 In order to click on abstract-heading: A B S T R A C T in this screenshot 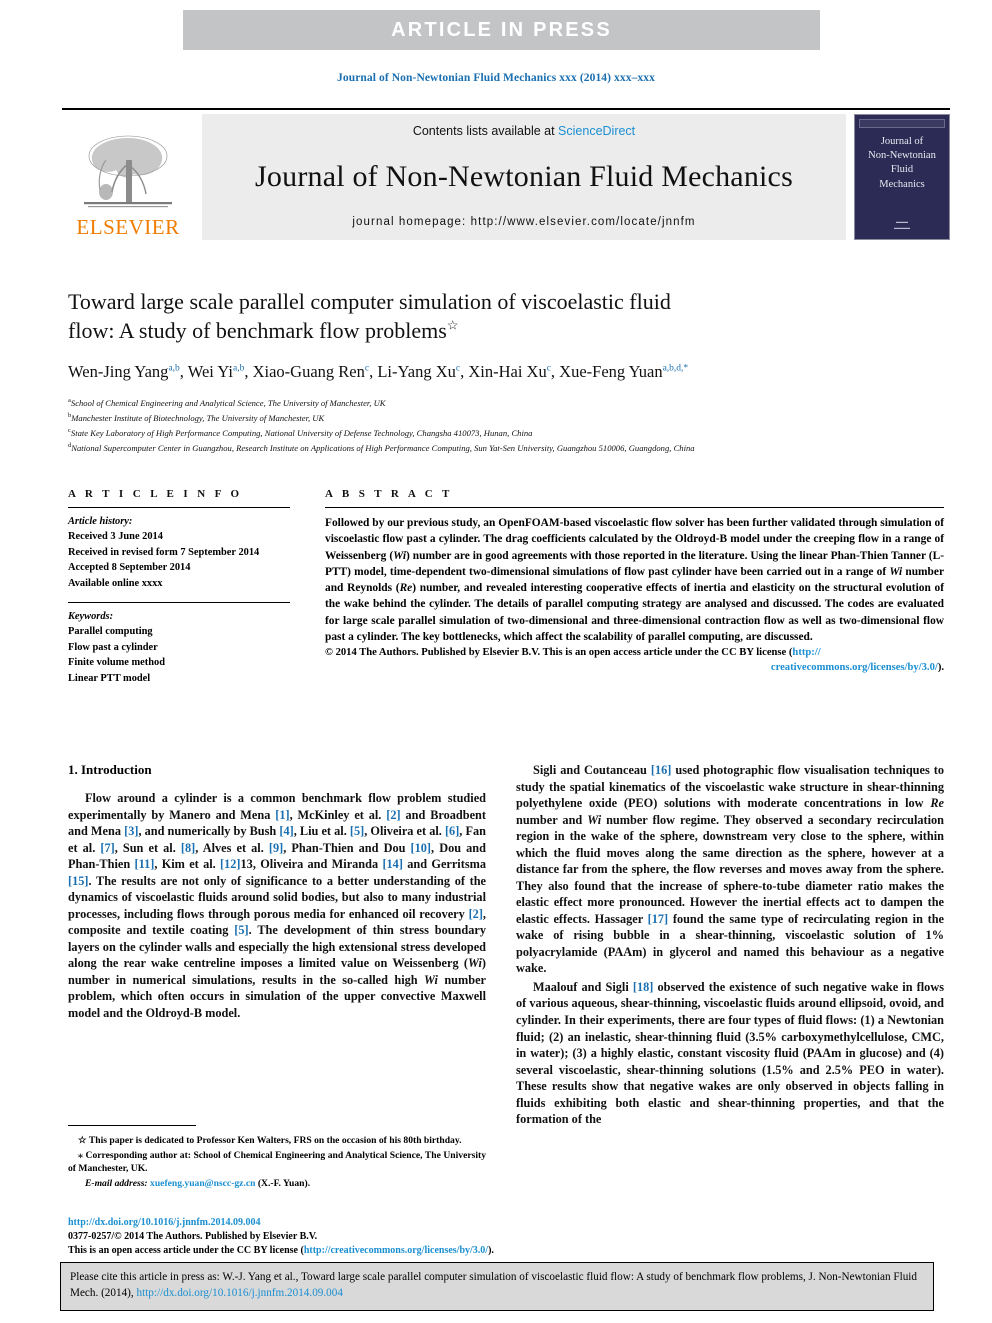, I will do `click(389, 494)`.